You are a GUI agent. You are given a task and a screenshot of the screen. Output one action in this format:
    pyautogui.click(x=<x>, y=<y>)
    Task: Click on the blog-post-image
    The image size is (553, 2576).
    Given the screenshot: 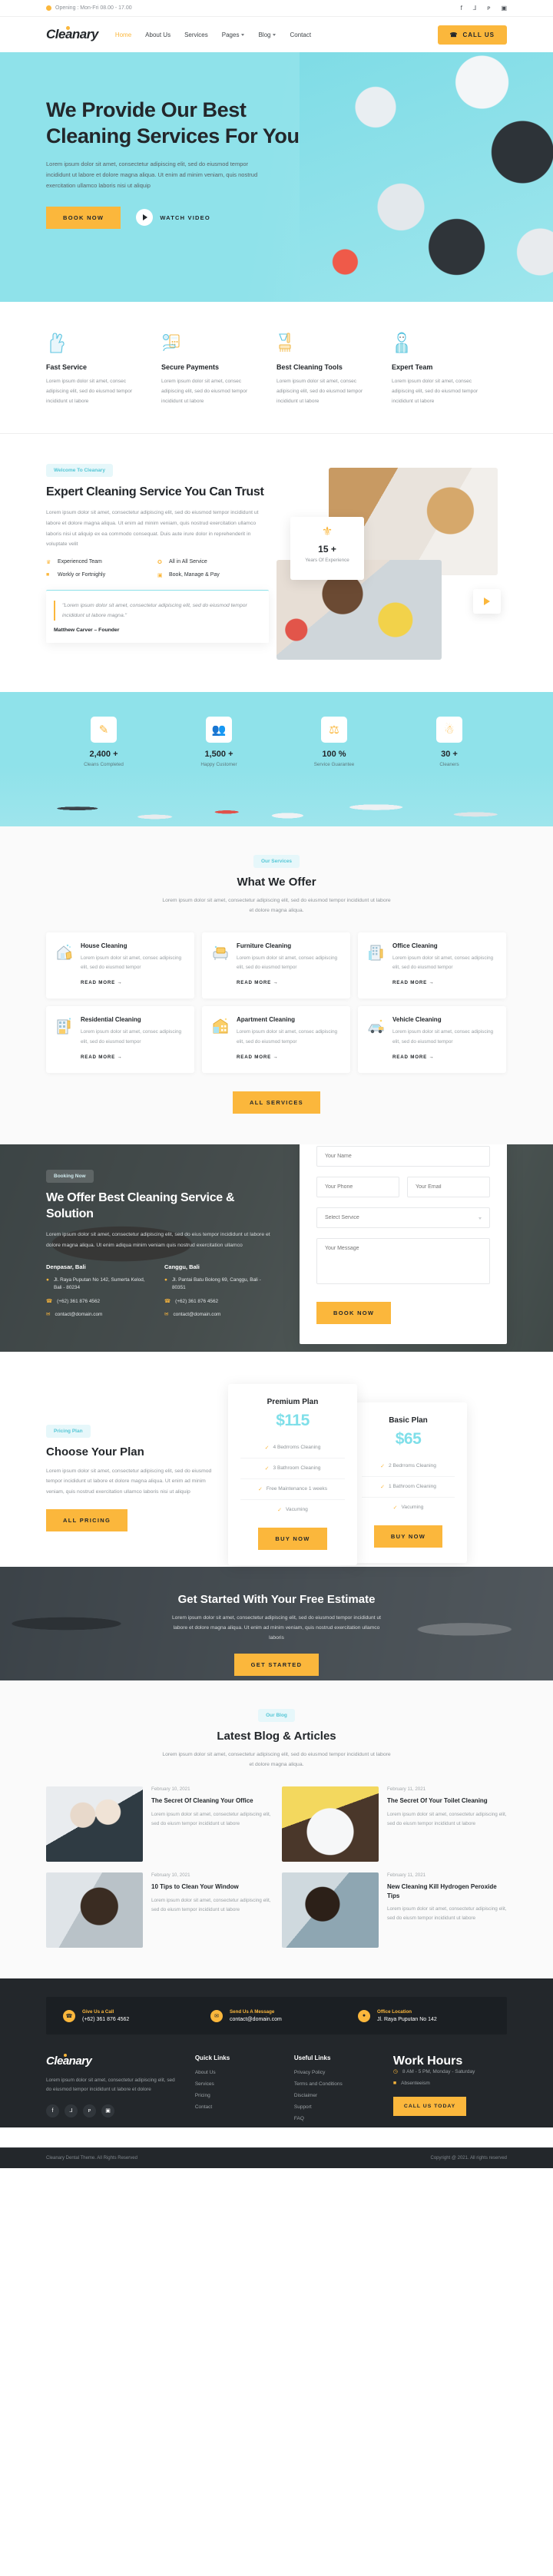 What is the action you would take?
    pyautogui.click(x=95, y=1910)
    